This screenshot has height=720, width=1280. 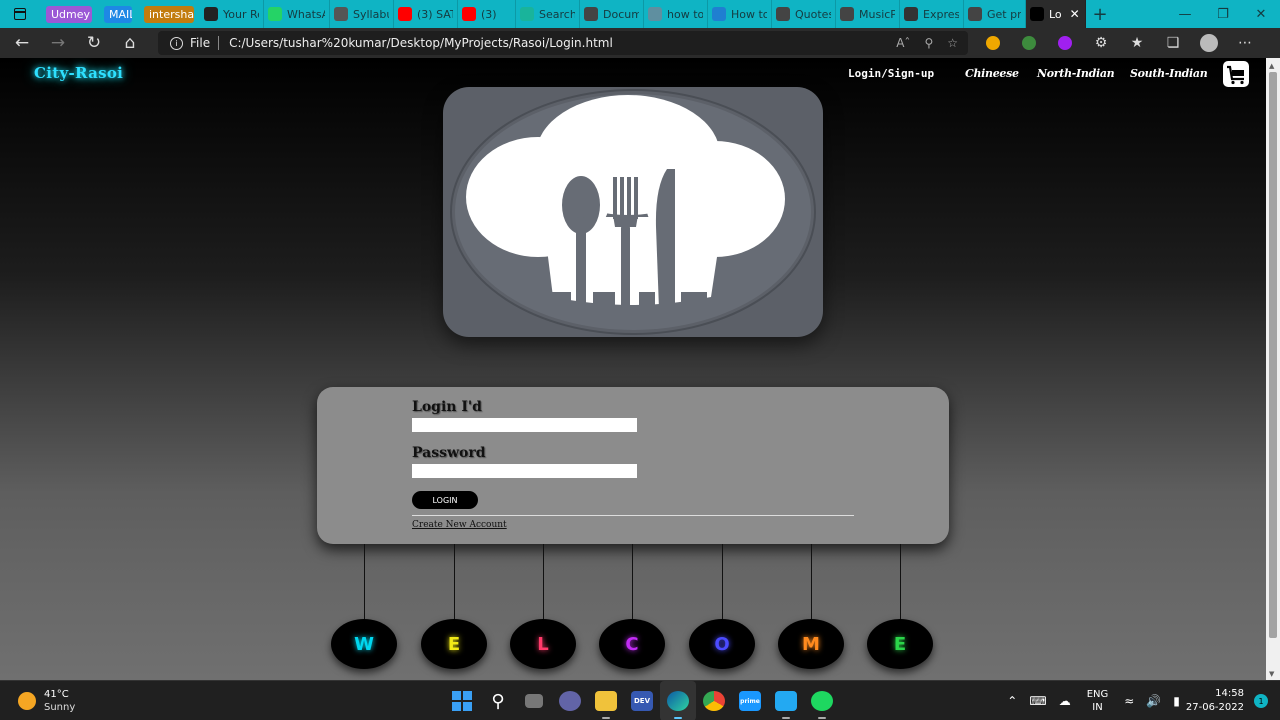 I want to click on browser-tab: intershala, so click(x=169, y=14).